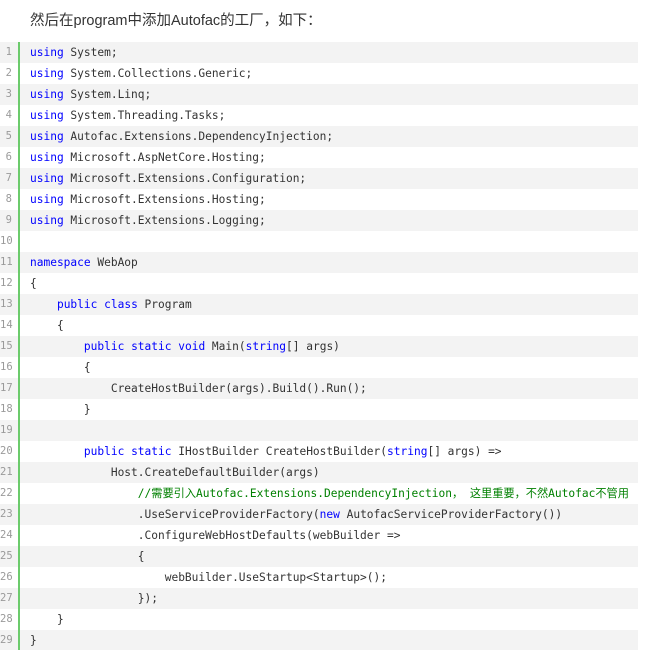 This screenshot has height=650, width=646. I want to click on line-number-gutter: 8, so click(10, 199).